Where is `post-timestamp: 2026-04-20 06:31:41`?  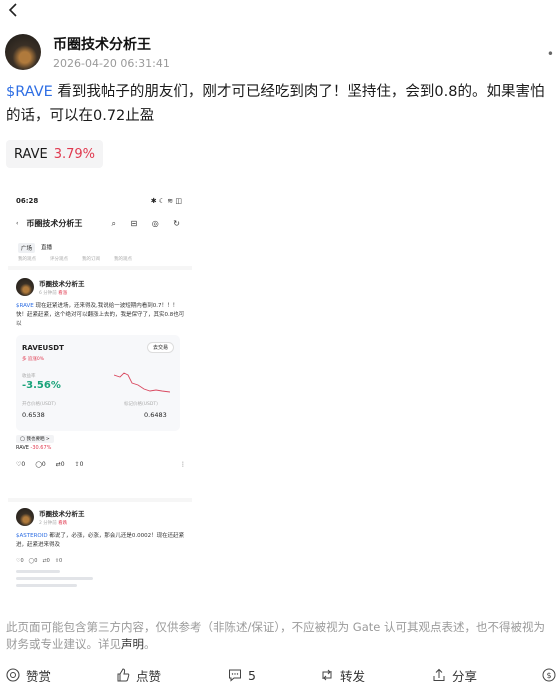
post-timestamp: 2026-04-20 06:31:41 is located at coordinates (111, 63).